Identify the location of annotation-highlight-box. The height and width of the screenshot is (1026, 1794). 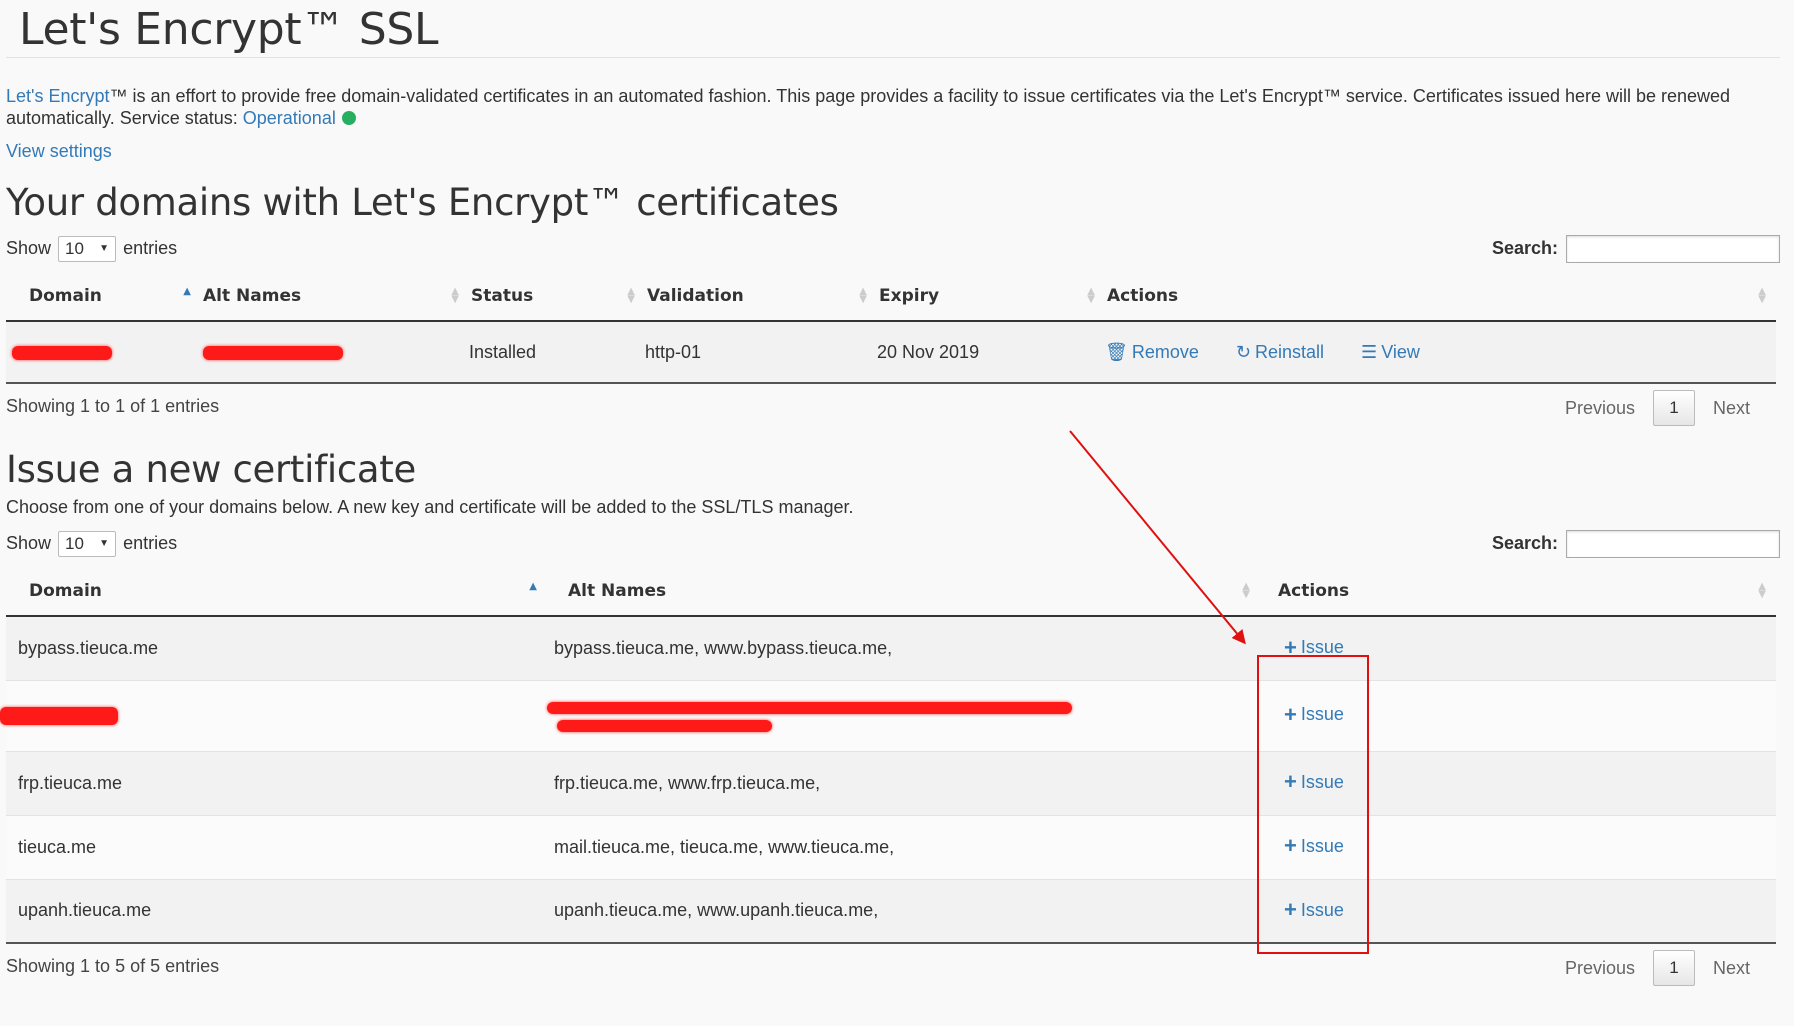
(1313, 804).